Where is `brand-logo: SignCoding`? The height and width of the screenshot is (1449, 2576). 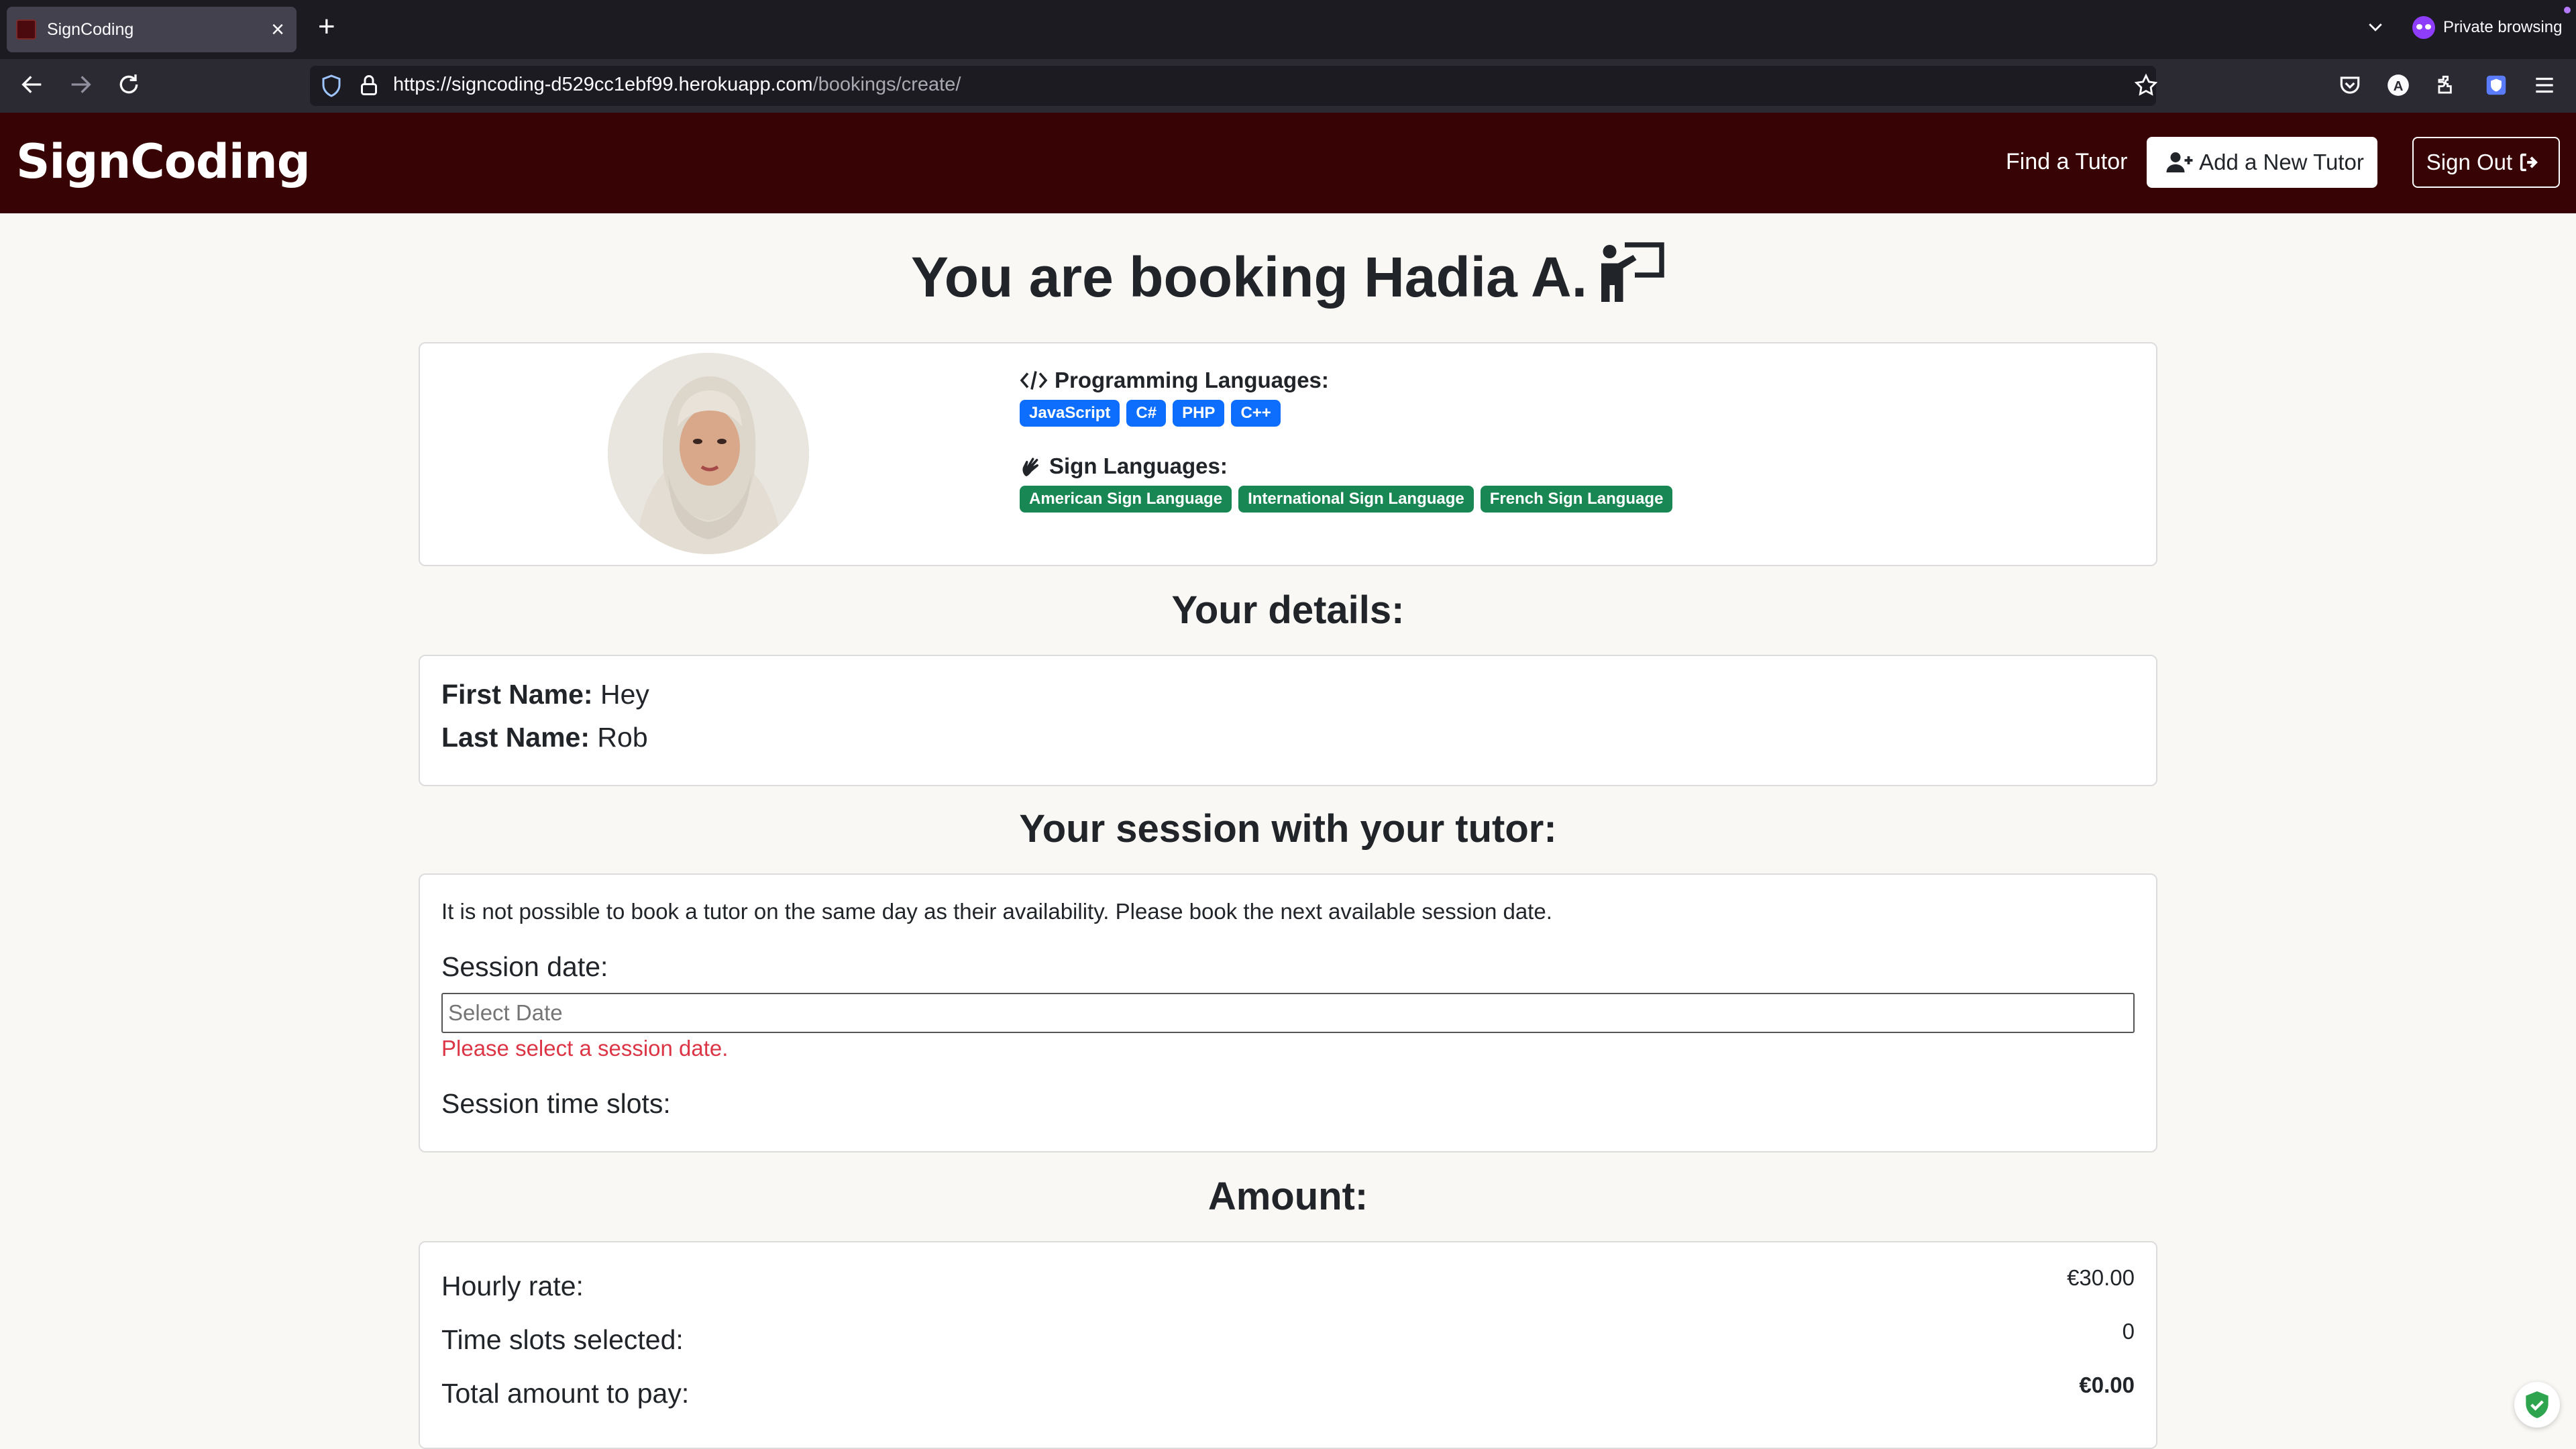
brand-logo: SignCoding is located at coordinates (163, 161).